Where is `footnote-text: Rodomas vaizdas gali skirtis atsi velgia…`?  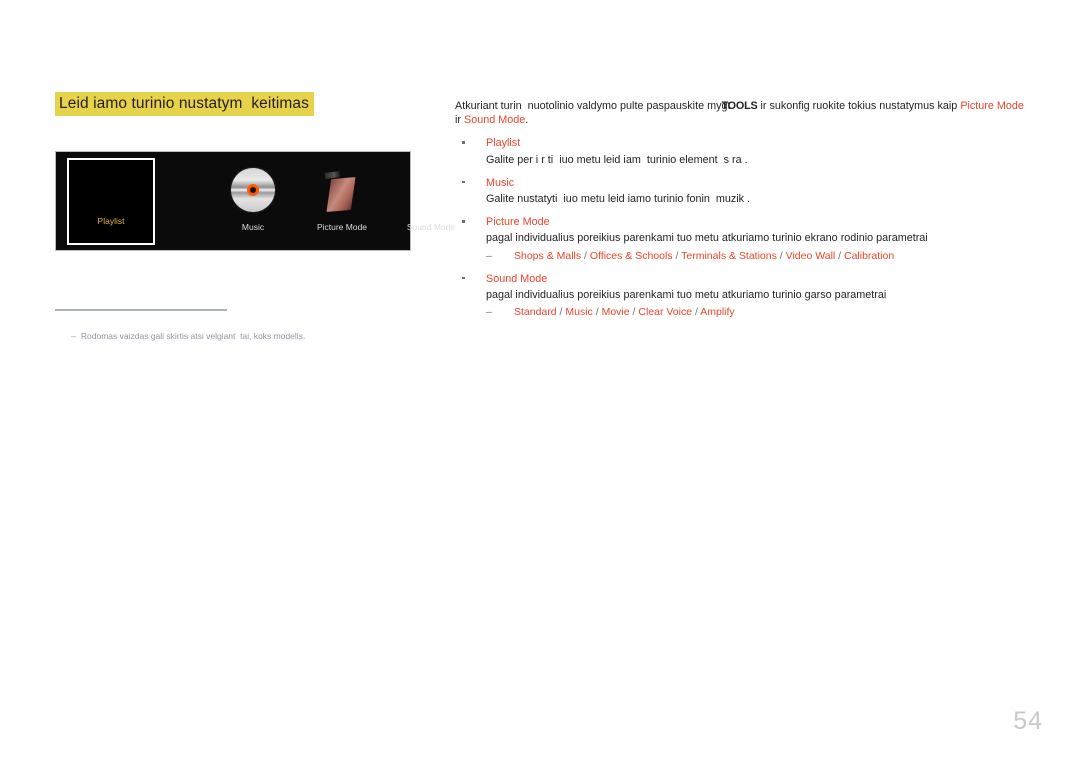 footnote-text: Rodomas vaizdas gali skirtis atsi velgia… is located at coordinates (193, 336).